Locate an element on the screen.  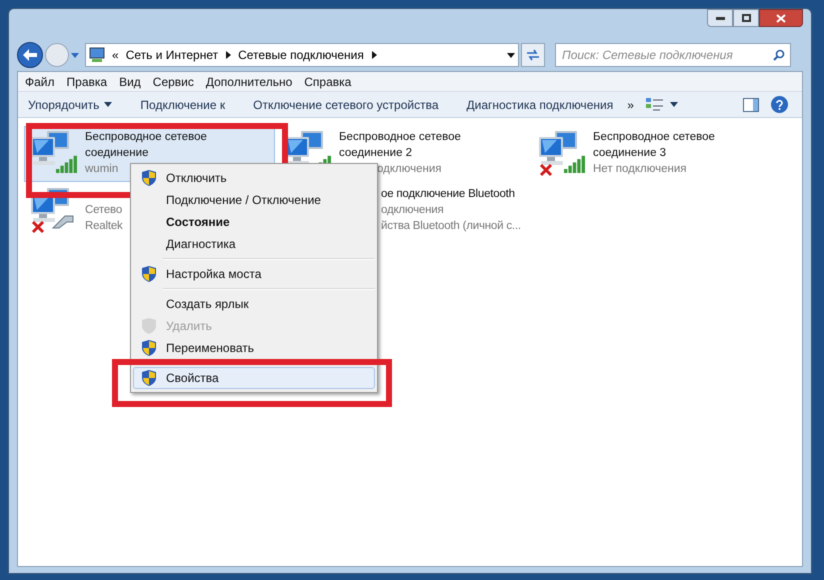
menu-item: Правка is located at coordinates (87, 81).